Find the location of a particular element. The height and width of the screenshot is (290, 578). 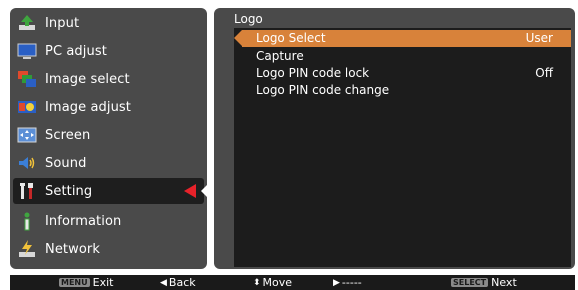

help-exit: MENU Exit is located at coordinates (86, 282).